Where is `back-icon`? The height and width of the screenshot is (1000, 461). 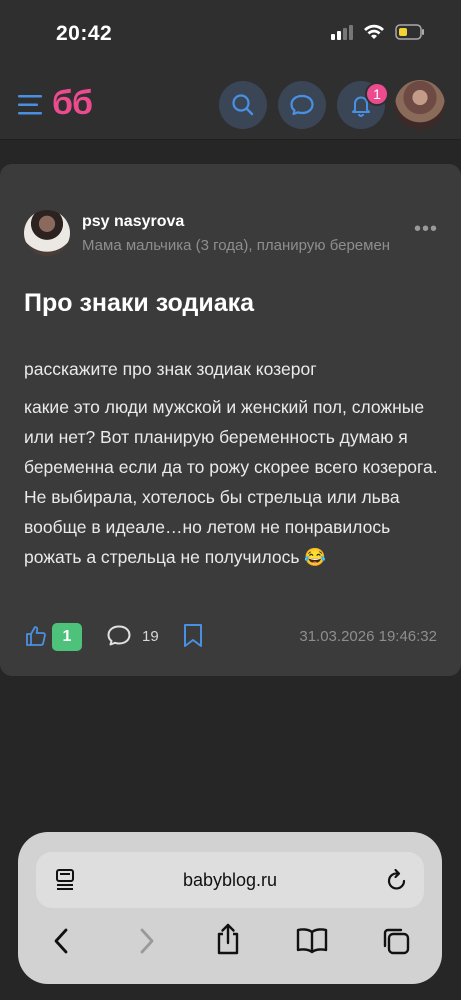
back-icon is located at coordinates (62, 941).